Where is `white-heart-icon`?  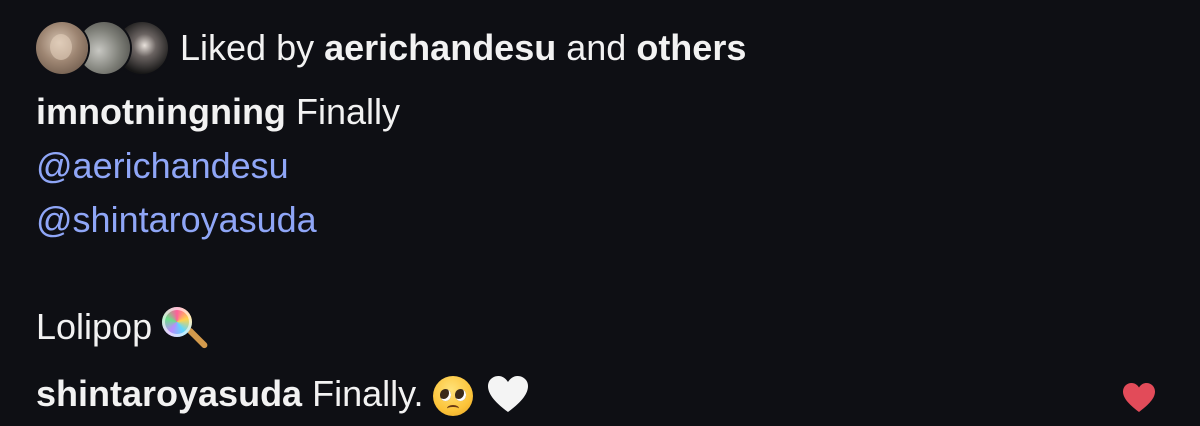 white-heart-icon is located at coordinates (511, 396).